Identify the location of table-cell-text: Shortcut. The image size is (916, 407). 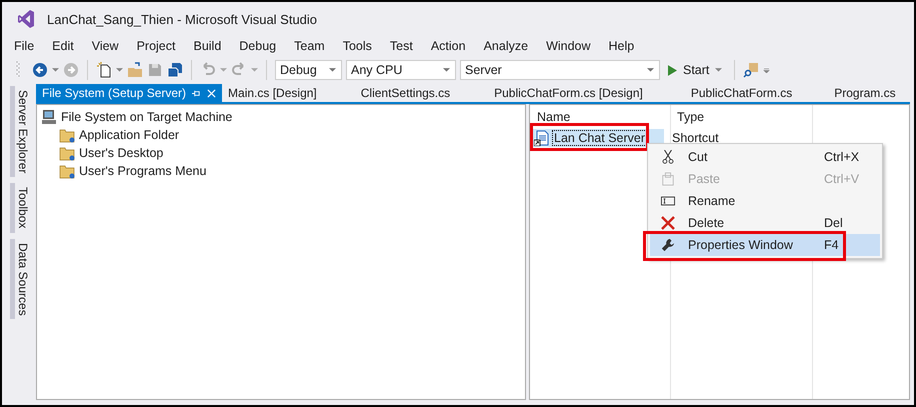
(695, 138).